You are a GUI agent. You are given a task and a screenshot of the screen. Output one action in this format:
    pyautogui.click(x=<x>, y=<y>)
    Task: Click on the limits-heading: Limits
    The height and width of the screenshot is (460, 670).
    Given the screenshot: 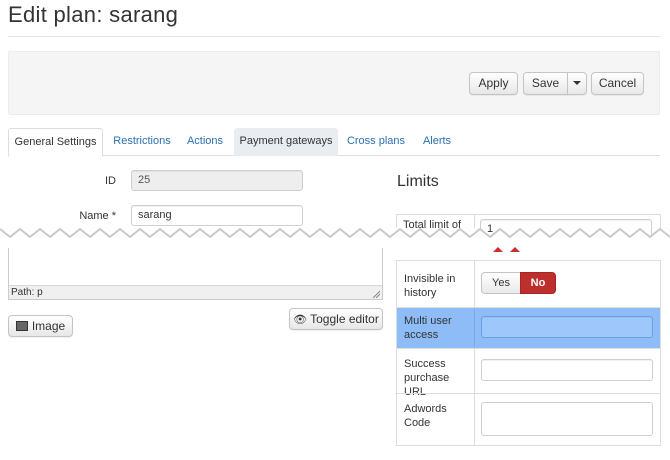 What is the action you would take?
    pyautogui.click(x=418, y=181)
    